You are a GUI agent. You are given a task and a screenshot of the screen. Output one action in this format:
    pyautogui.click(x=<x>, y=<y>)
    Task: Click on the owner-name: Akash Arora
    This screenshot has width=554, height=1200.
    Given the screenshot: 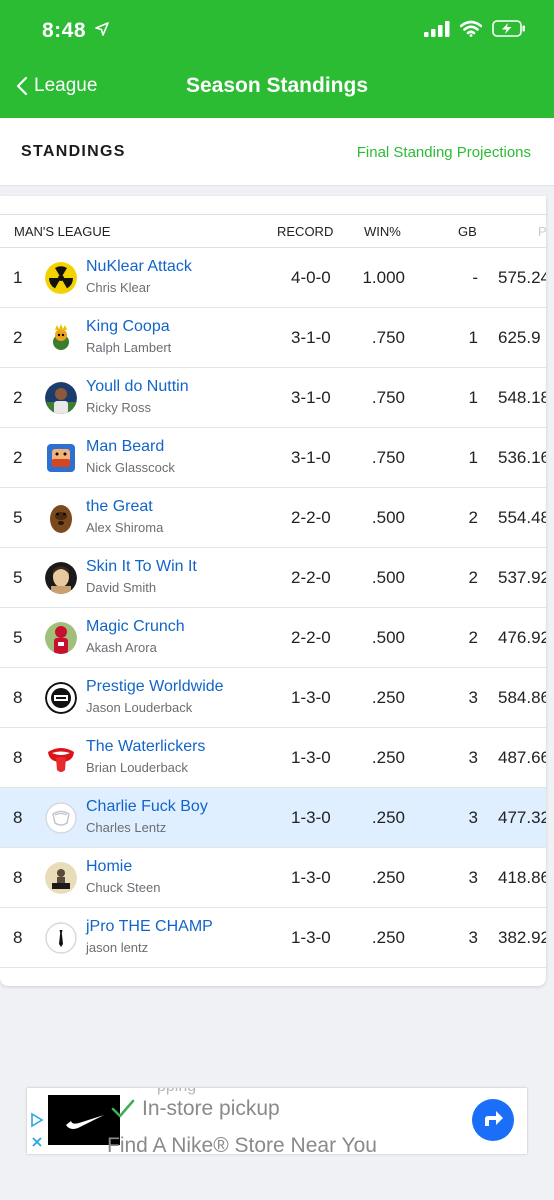 What is the action you would take?
    pyautogui.click(x=121, y=647)
    